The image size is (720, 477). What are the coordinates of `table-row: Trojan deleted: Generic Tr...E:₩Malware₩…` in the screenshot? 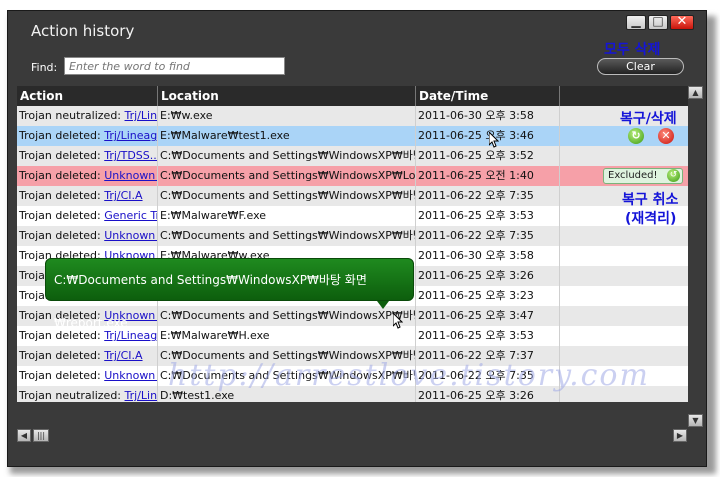 It's located at (352, 216).